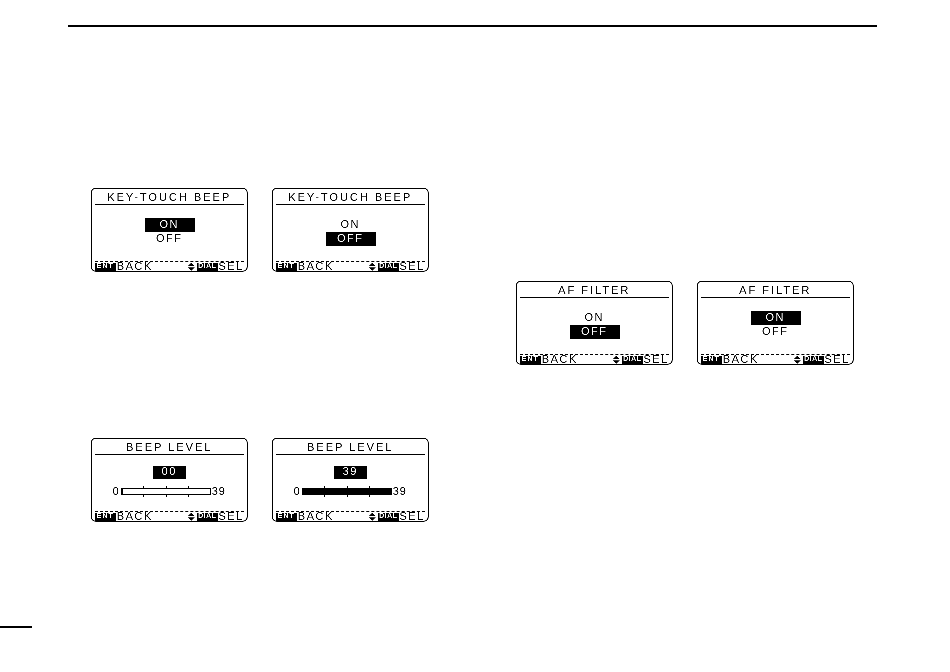  What do you see at coordinates (169, 472) in the screenshot?
I see `level-value: 00` at bounding box center [169, 472].